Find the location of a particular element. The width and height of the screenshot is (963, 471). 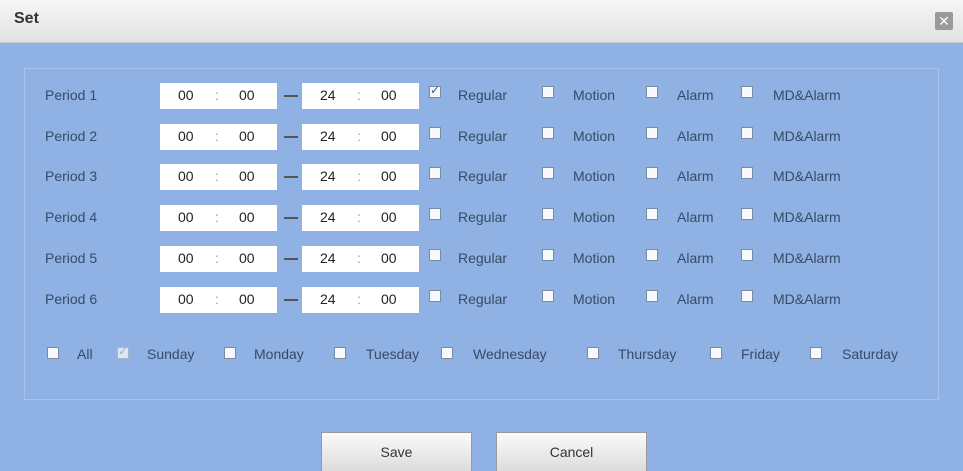

day-checkbox-saturday is located at coordinates (816, 353).